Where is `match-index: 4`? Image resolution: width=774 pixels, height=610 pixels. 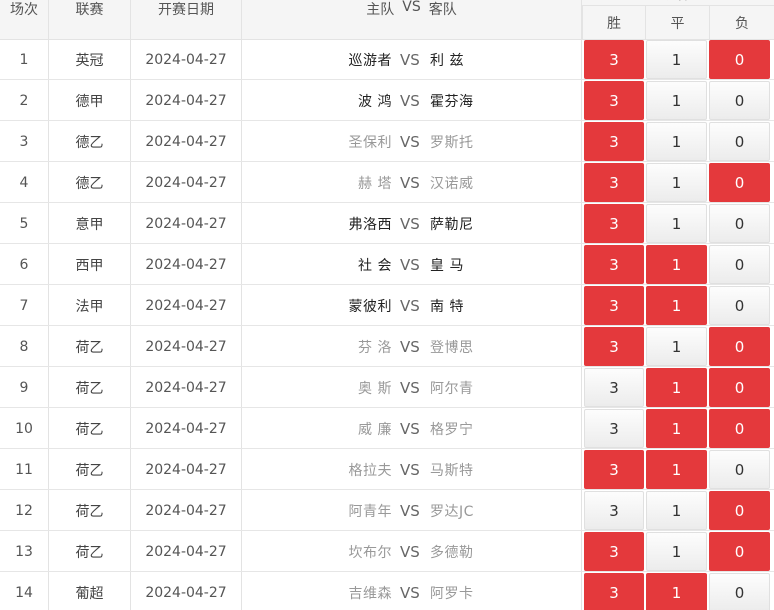 match-index: 4 is located at coordinates (24, 182).